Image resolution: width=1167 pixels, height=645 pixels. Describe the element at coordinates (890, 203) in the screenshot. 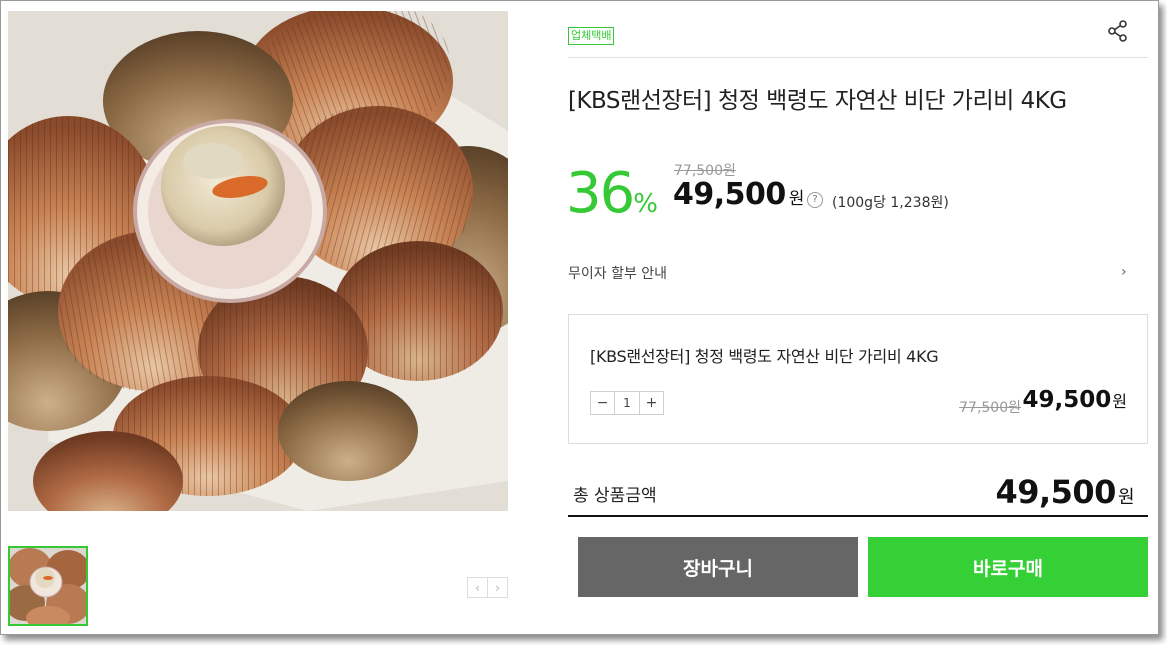

I see `unit-price: (100g당 1,238원)` at that location.